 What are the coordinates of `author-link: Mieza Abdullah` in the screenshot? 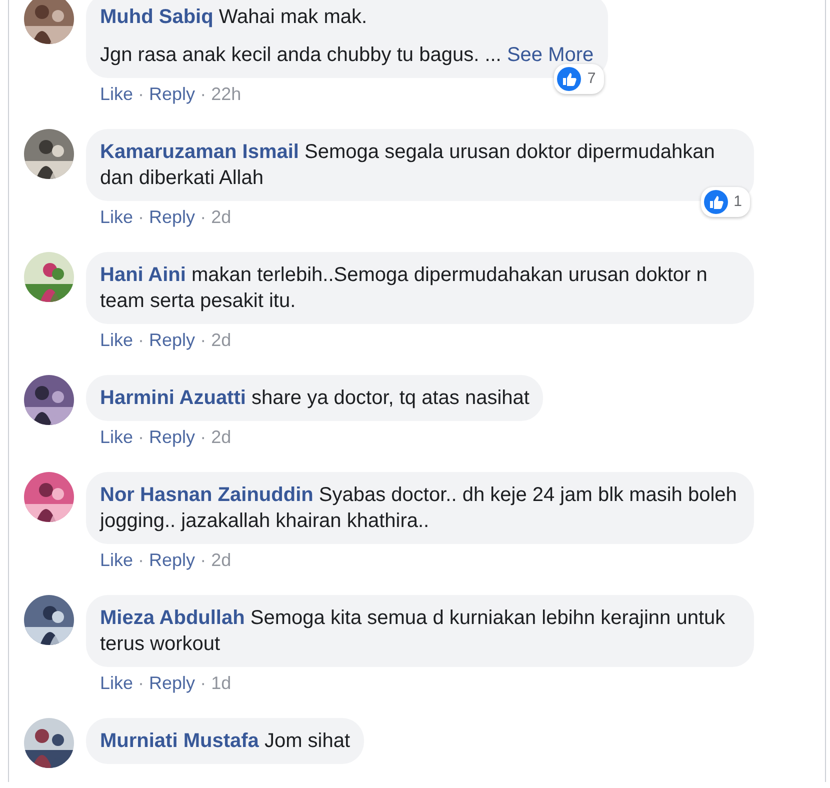 It's located at (172, 618).